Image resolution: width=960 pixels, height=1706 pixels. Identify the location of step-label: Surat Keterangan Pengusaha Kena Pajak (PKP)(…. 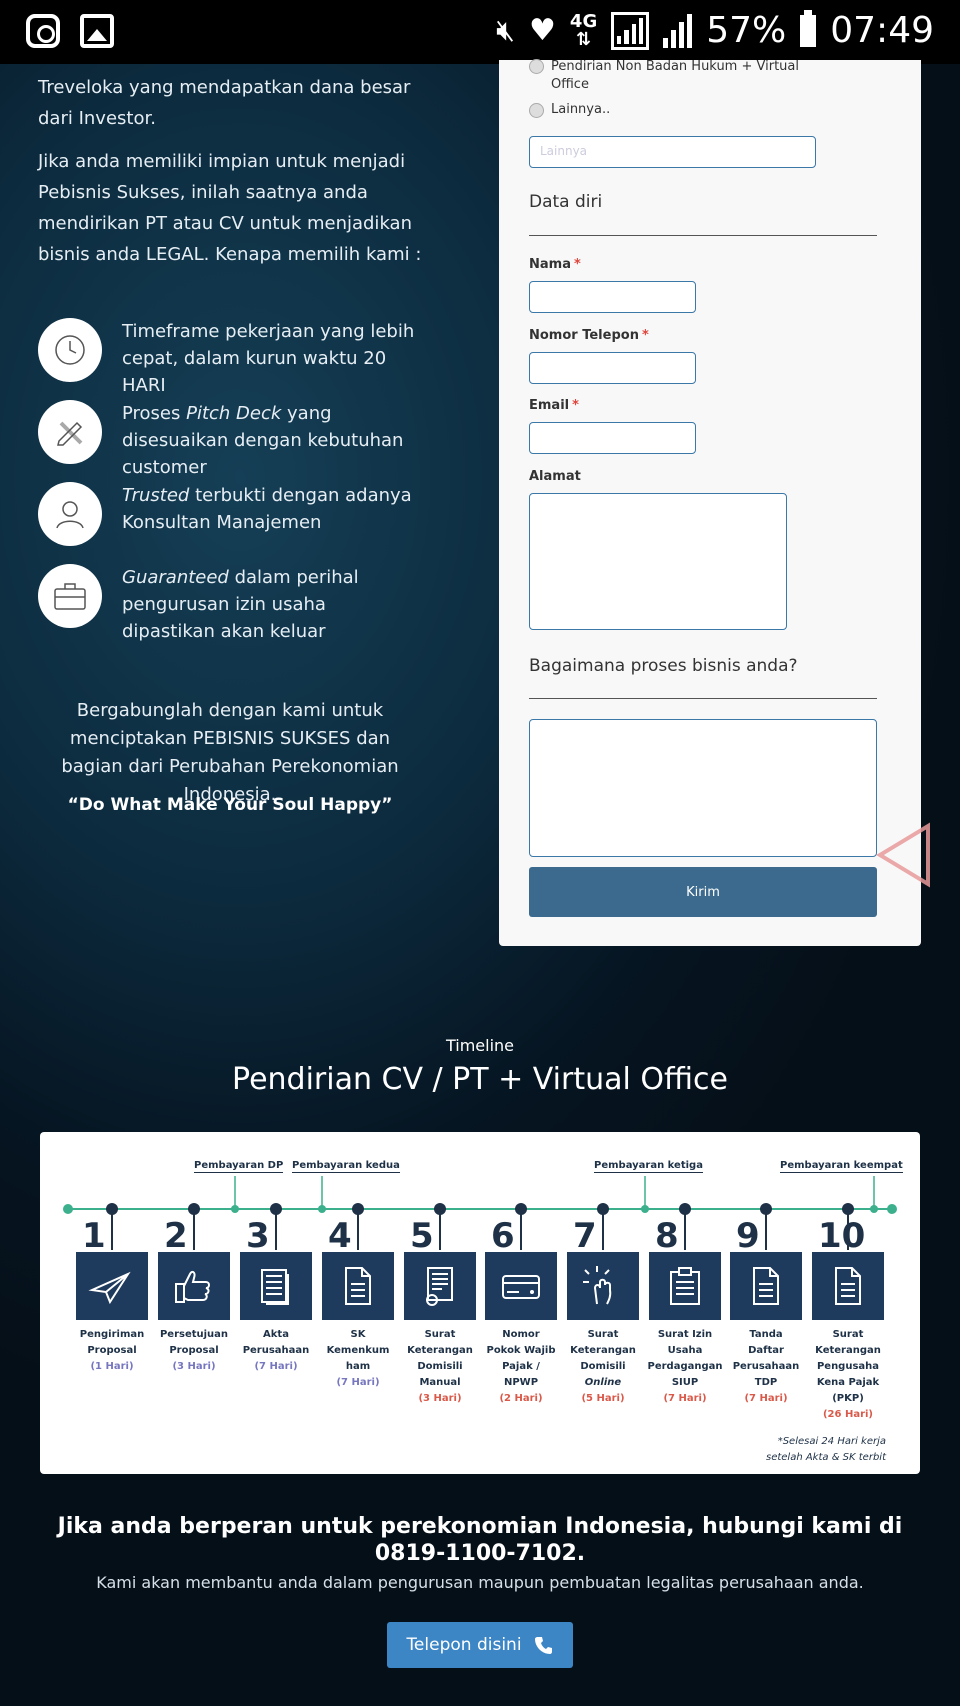
(848, 1375).